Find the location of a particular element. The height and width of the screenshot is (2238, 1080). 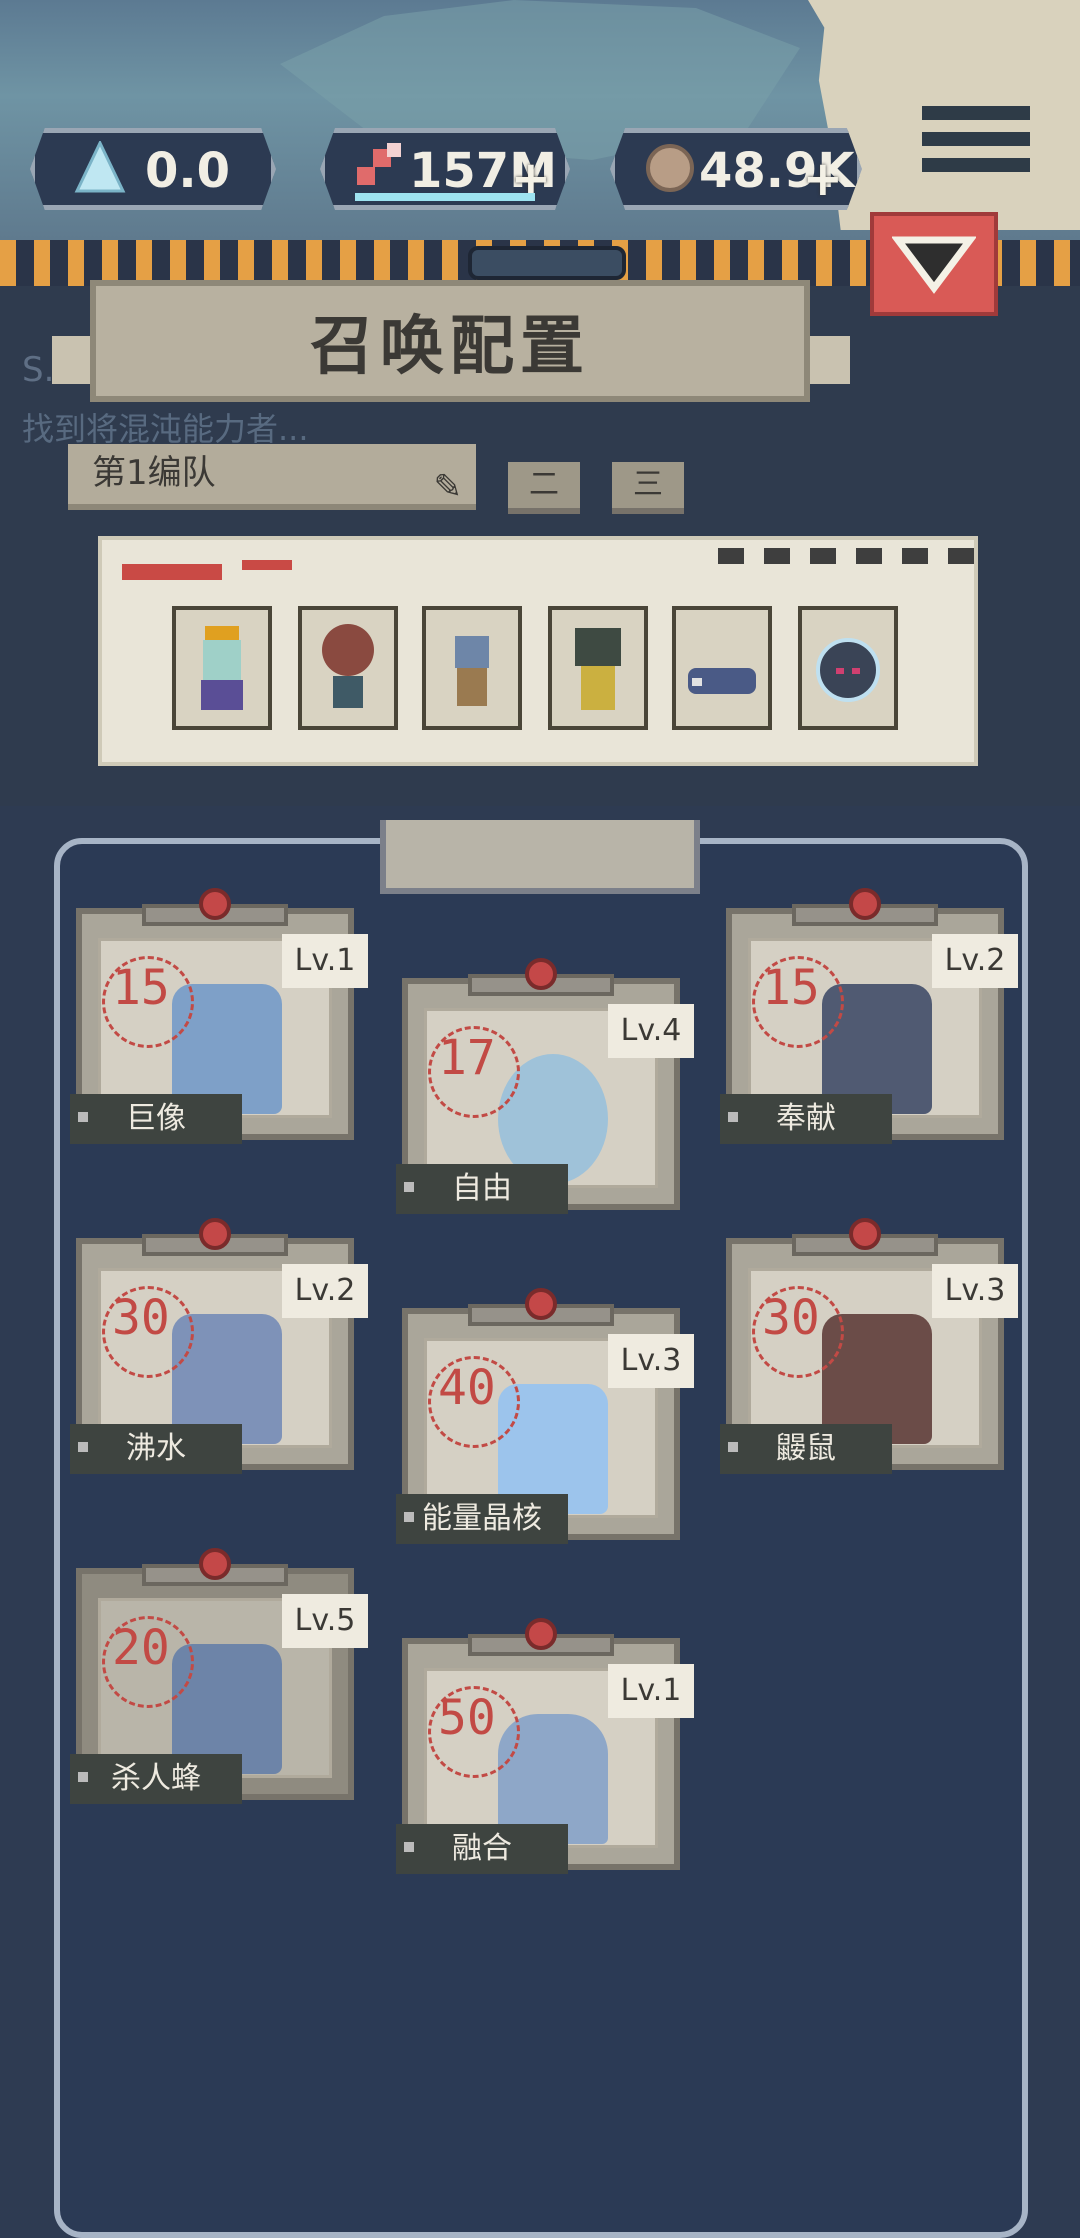

ore-icon is located at coordinates (670, 168).